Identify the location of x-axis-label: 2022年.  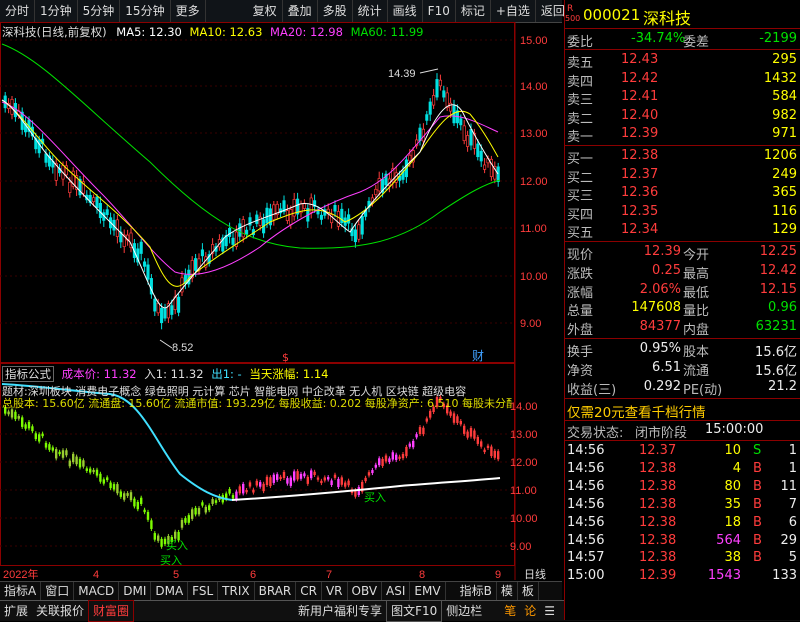
(20, 574).